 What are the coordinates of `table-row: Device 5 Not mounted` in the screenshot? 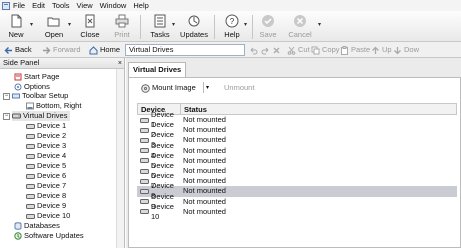 It's located at (297, 160).